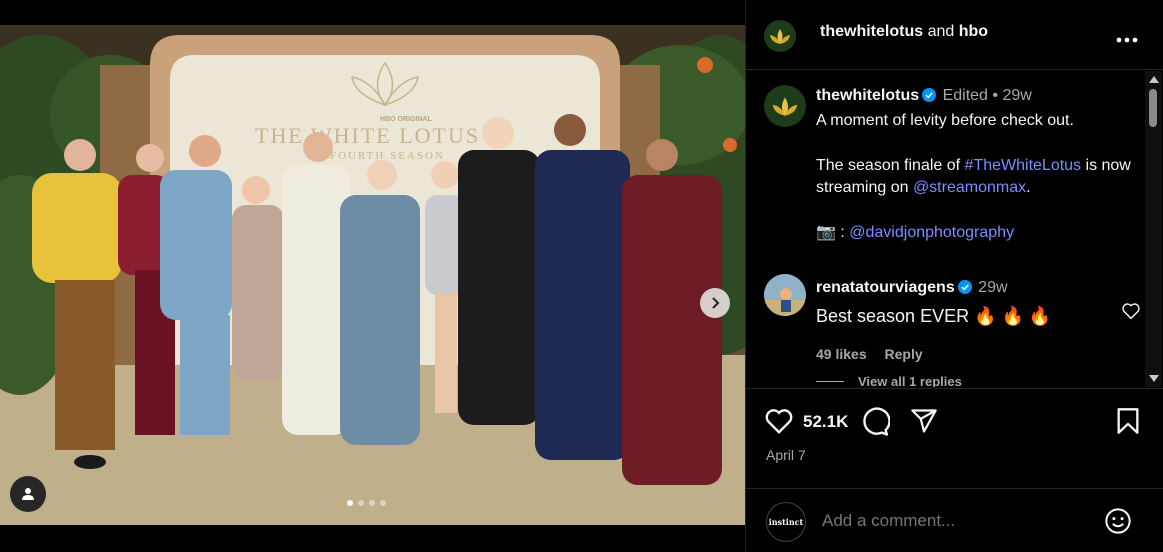  I want to click on view-replies-label: View all 1 replies, so click(910, 380).